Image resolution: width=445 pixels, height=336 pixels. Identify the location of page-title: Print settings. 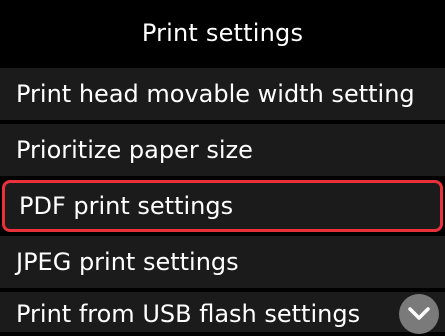
(222, 33).